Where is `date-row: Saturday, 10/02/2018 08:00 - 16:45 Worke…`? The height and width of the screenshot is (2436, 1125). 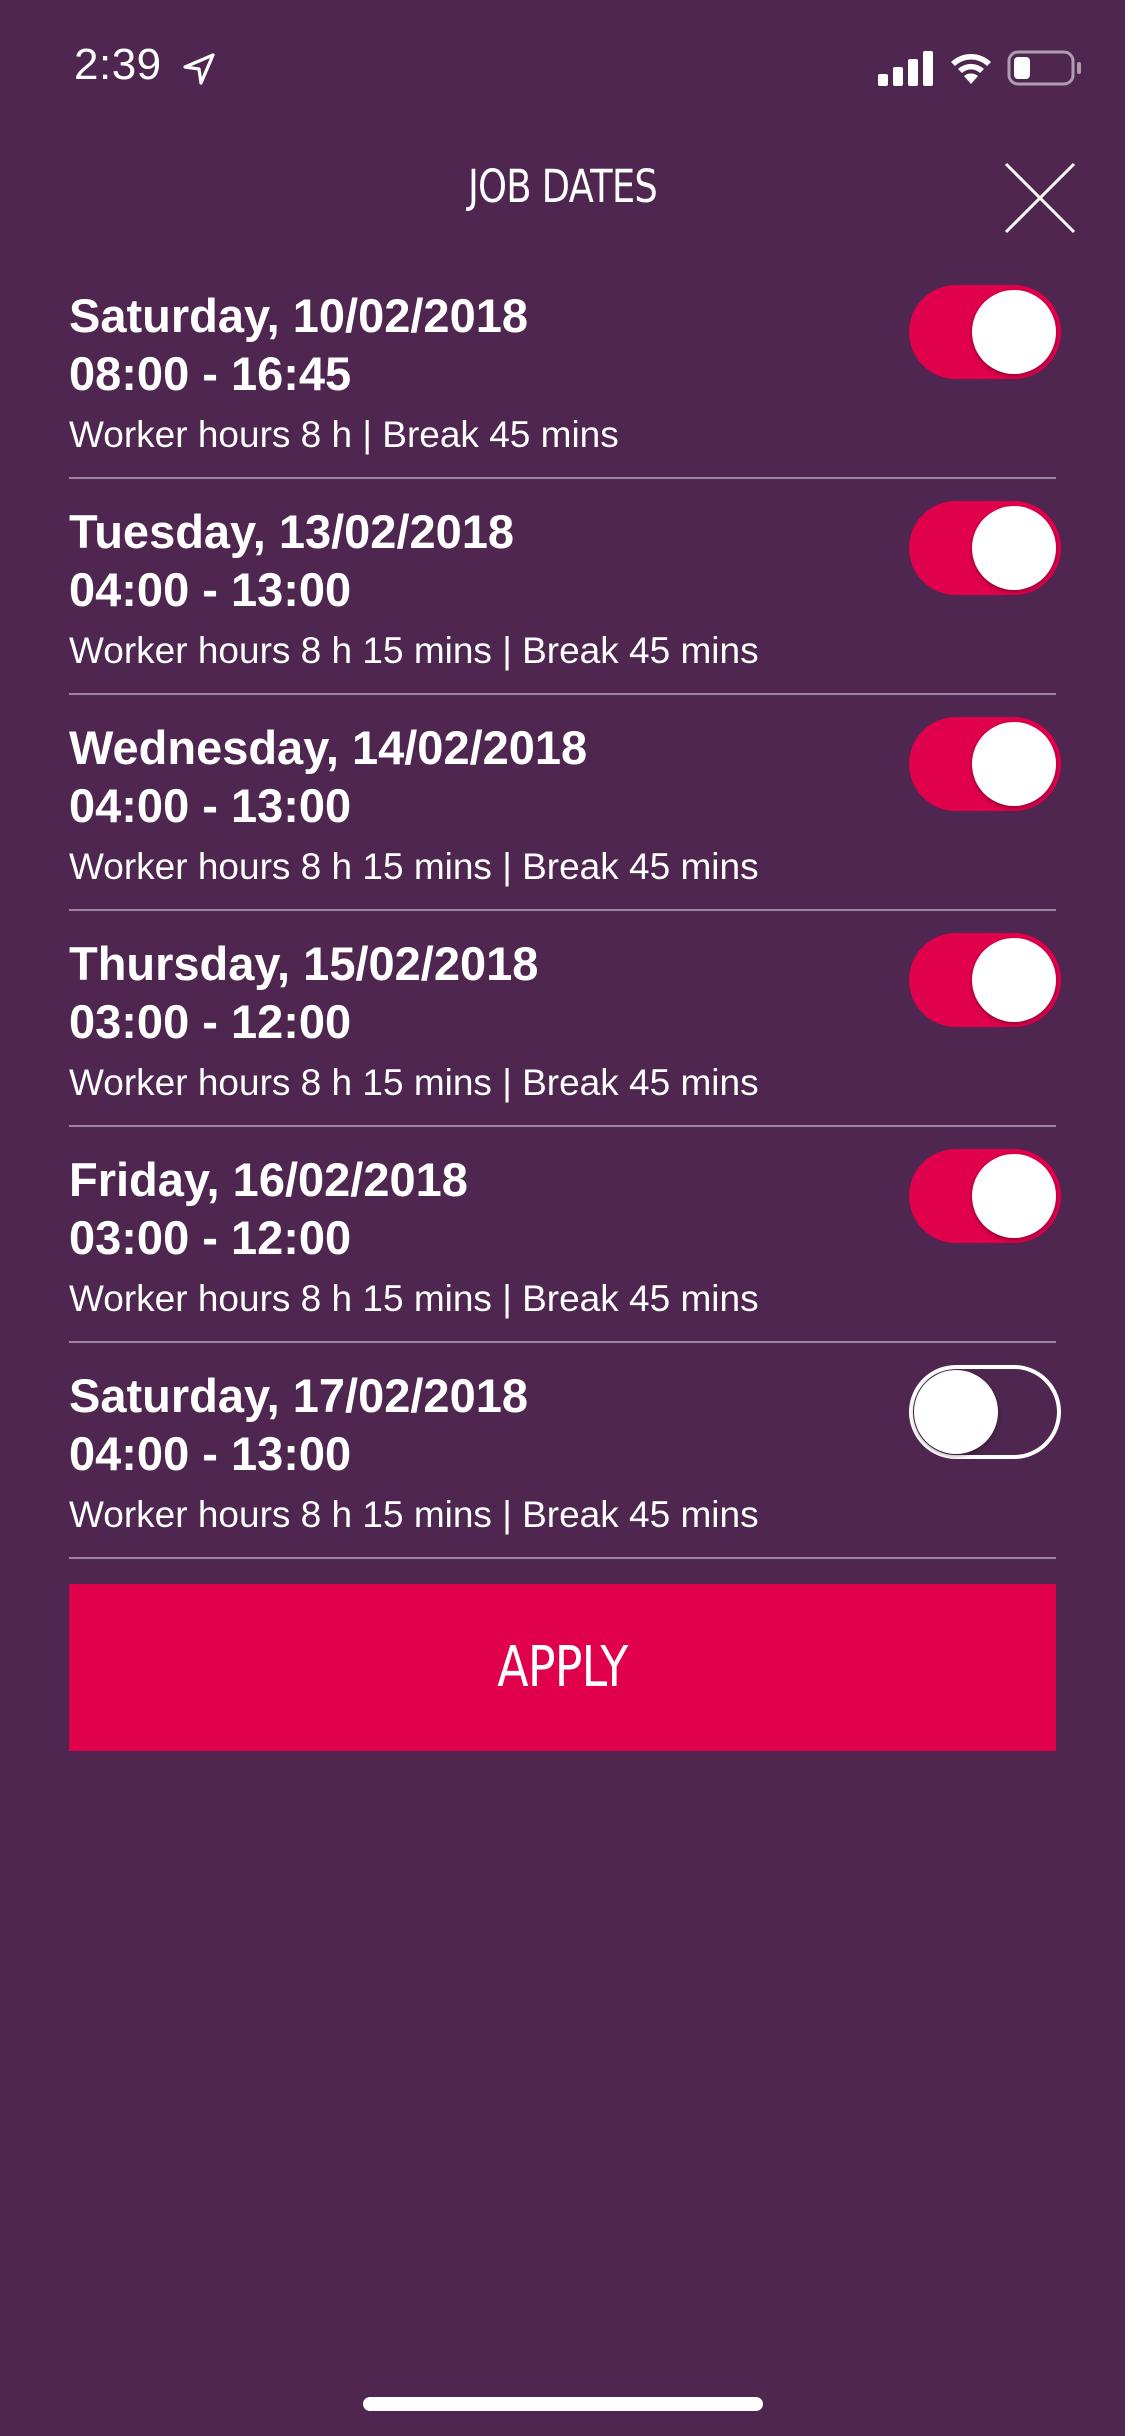 date-row: Saturday, 10/02/2018 08:00 - 16:45 Worke… is located at coordinates (565, 371).